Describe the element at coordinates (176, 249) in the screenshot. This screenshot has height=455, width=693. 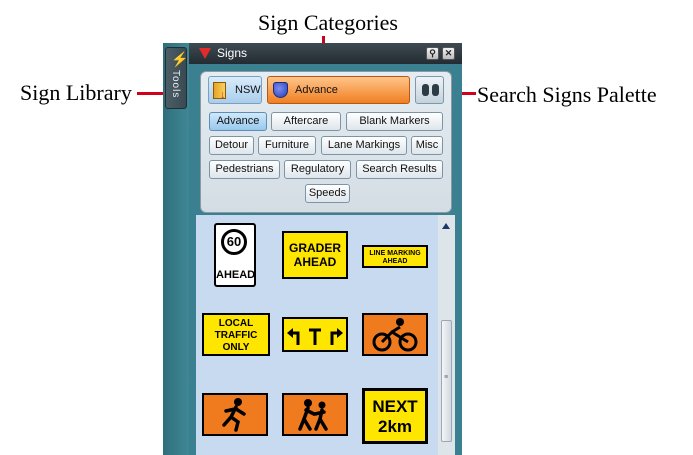
I see `tools-sidebar: ⚡ Tools` at that location.